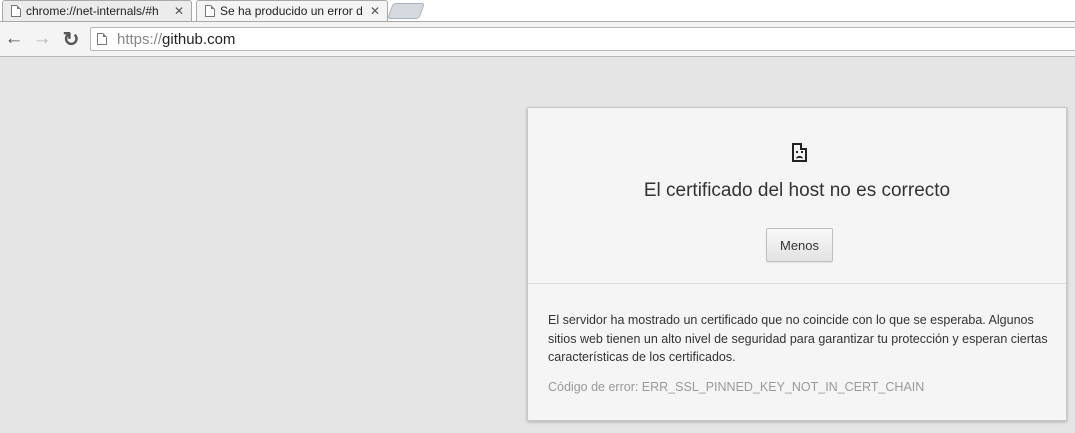 This screenshot has height=433, width=1075. I want to click on browser-toolbar: ← → ↻ https:// github.com, so click(537, 39).